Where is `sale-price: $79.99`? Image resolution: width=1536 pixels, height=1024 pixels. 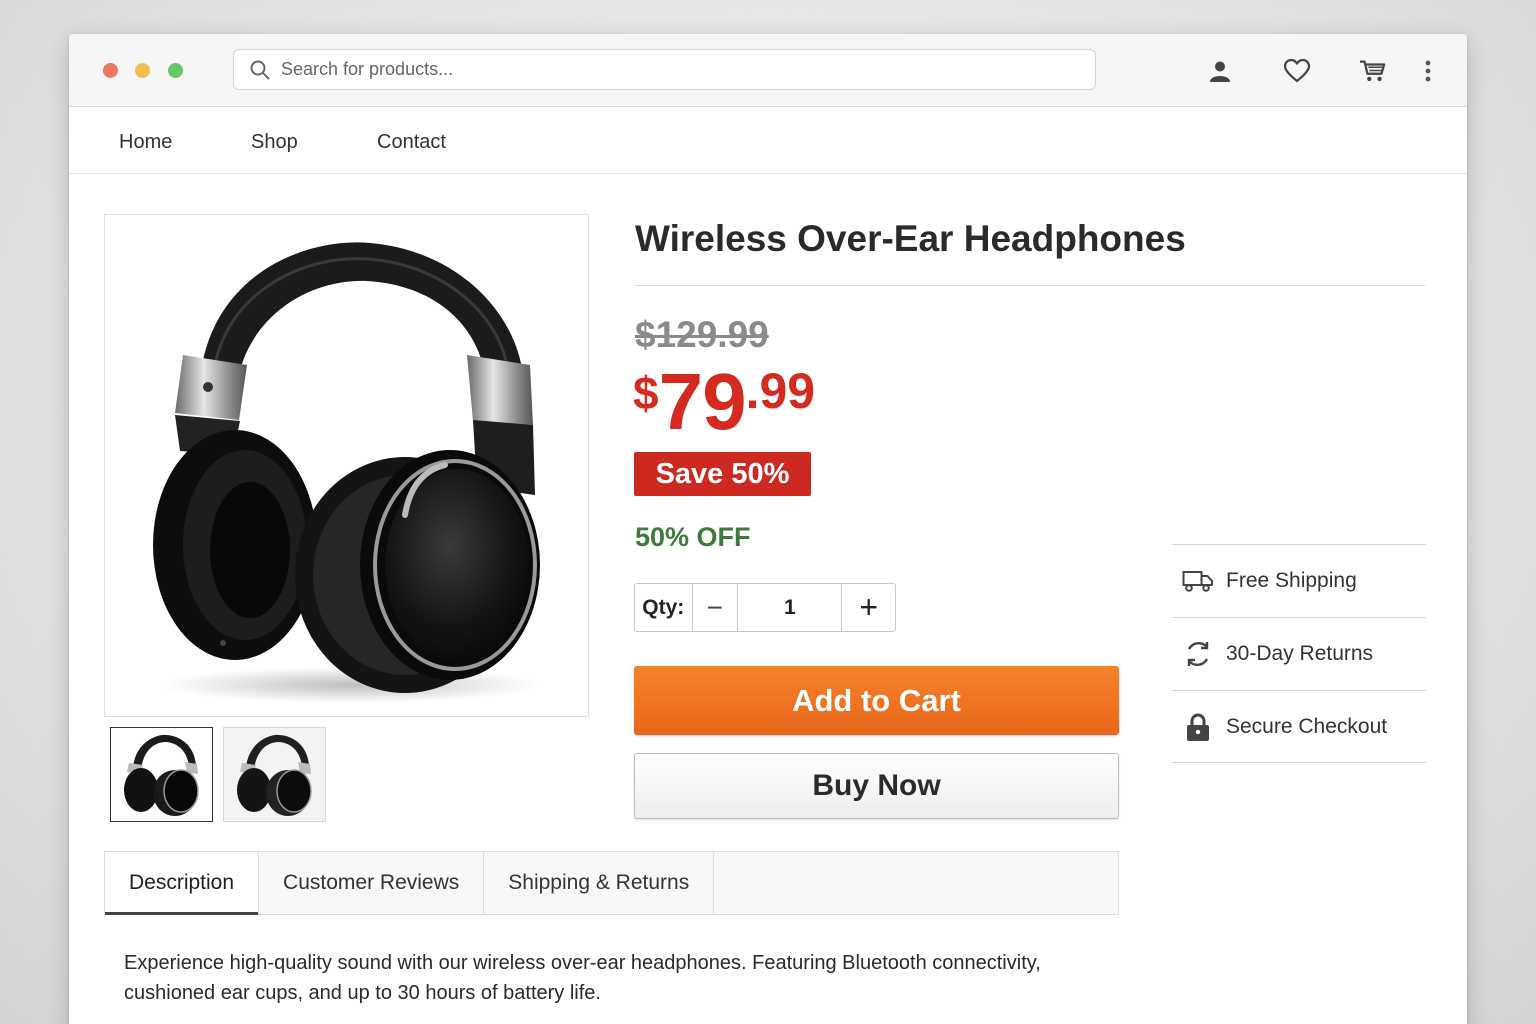 sale-price: $79.99 is located at coordinates (724, 402).